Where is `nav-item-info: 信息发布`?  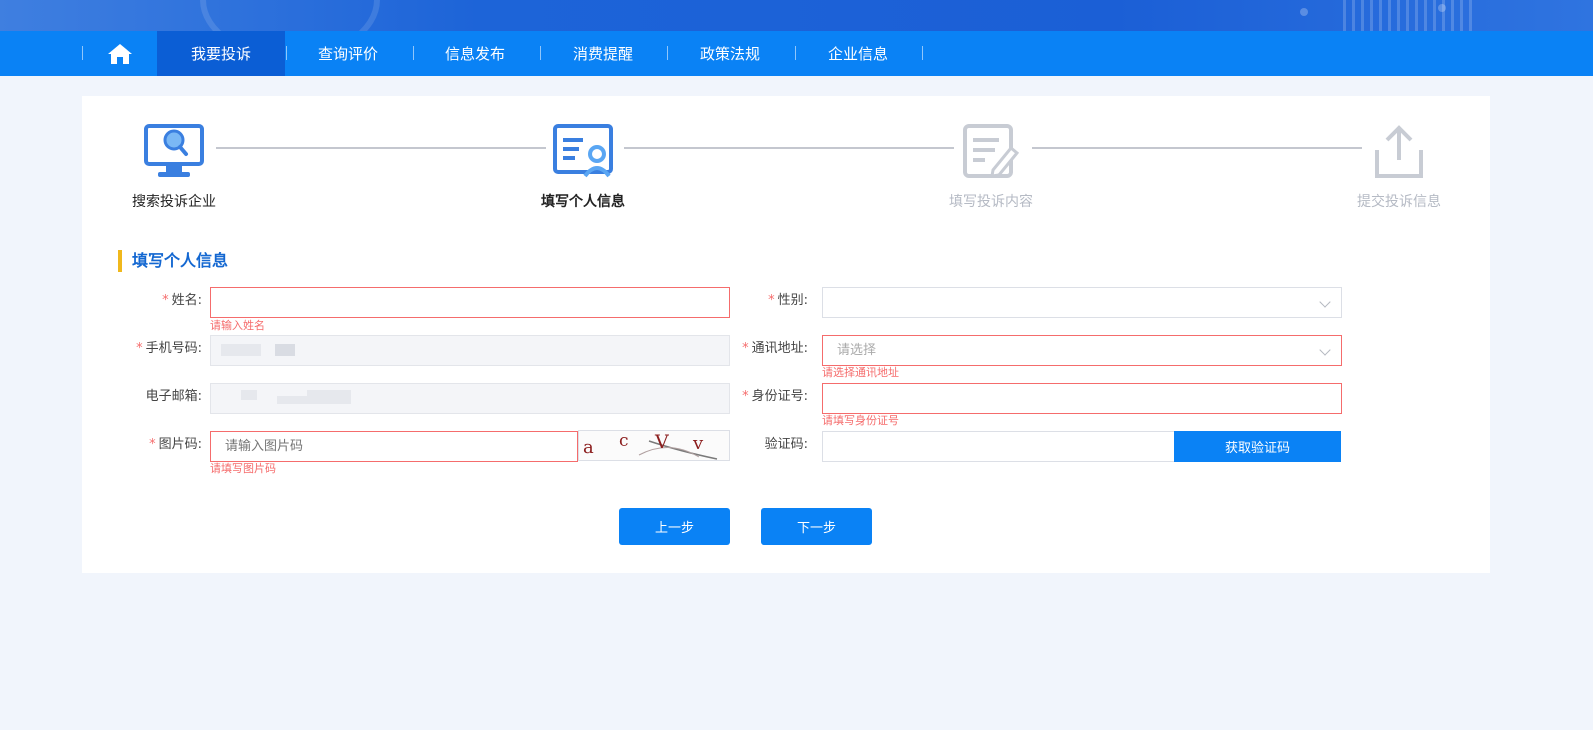 nav-item-info: 信息发布 is located at coordinates (475, 53).